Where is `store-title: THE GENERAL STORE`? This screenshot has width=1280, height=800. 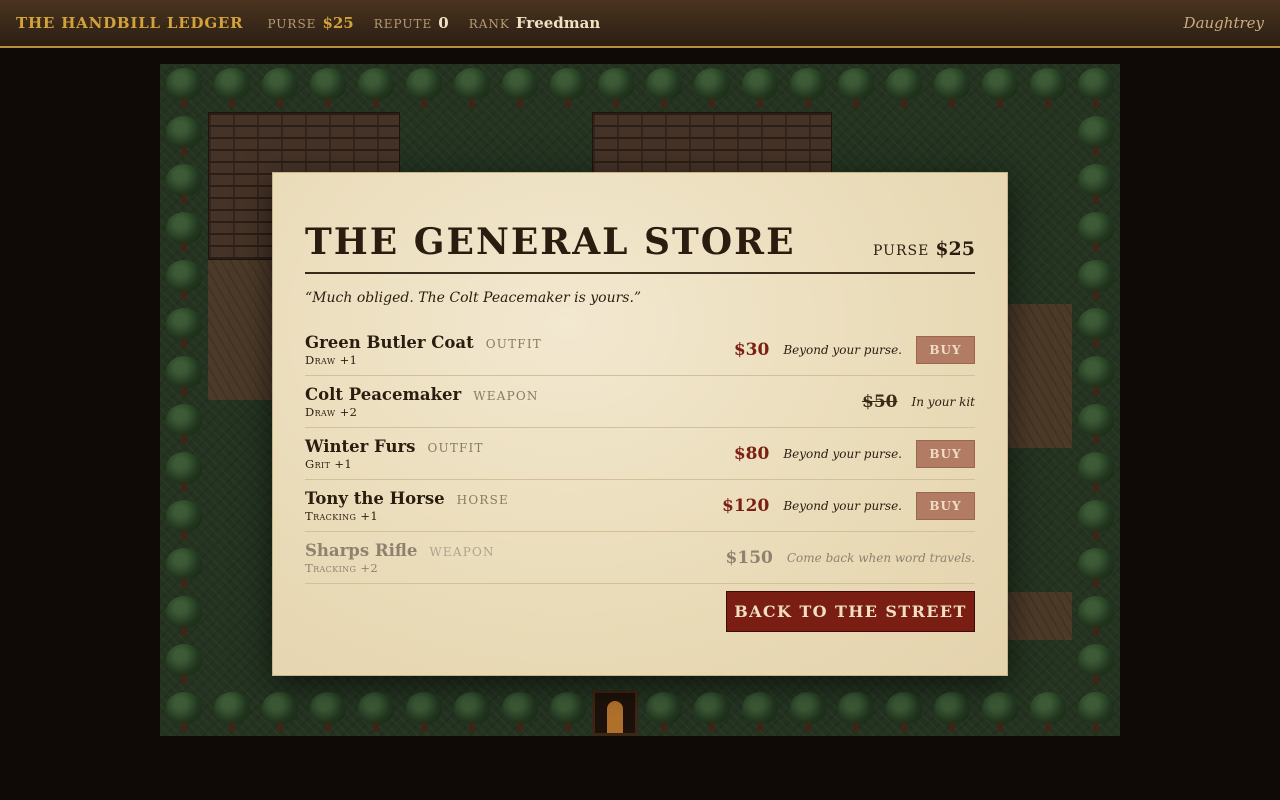 store-title: THE GENERAL STORE is located at coordinates (550, 242).